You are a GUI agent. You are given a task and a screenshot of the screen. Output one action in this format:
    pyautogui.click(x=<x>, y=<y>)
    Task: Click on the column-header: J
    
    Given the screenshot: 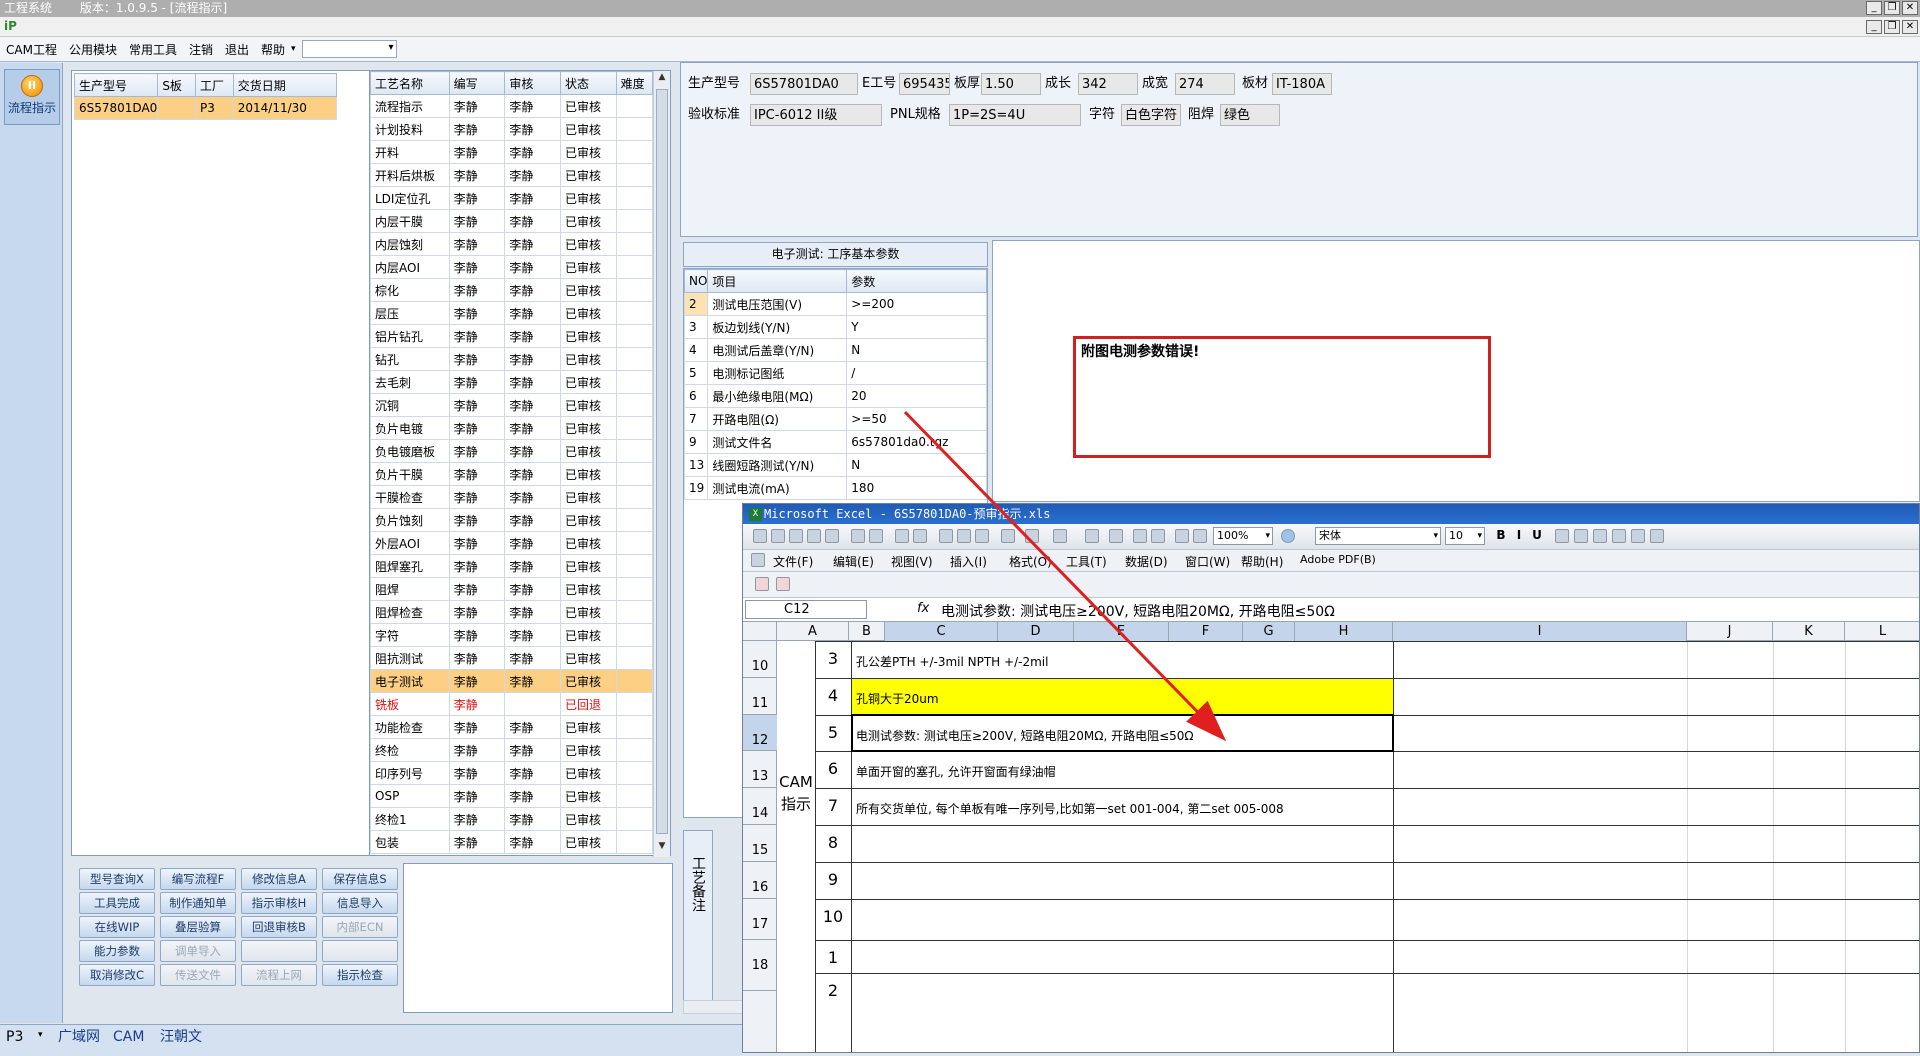 What is the action you would take?
    pyautogui.click(x=1730, y=631)
    